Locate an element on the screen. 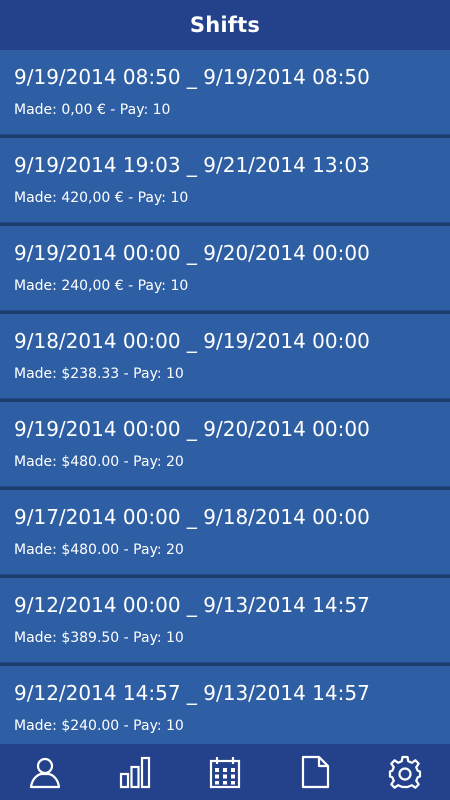 The width and height of the screenshot is (450, 800). document-icon is located at coordinates (315, 772).